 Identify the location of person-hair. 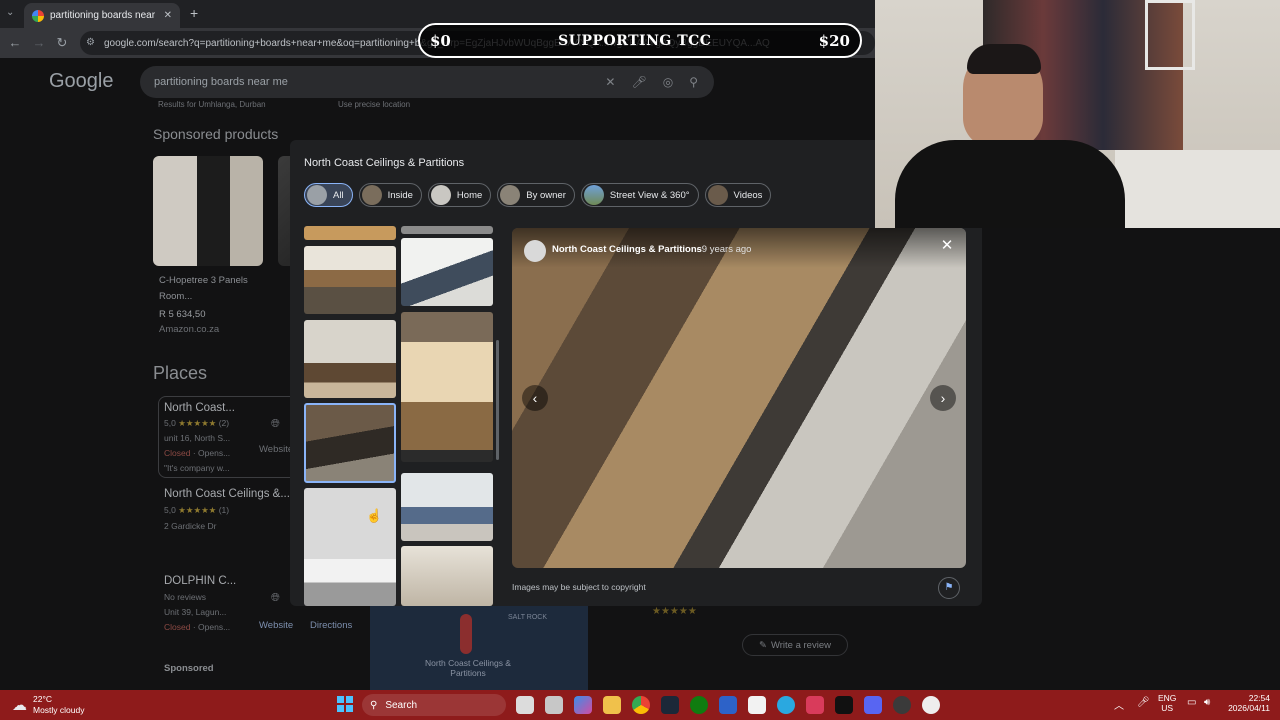
(1004, 59).